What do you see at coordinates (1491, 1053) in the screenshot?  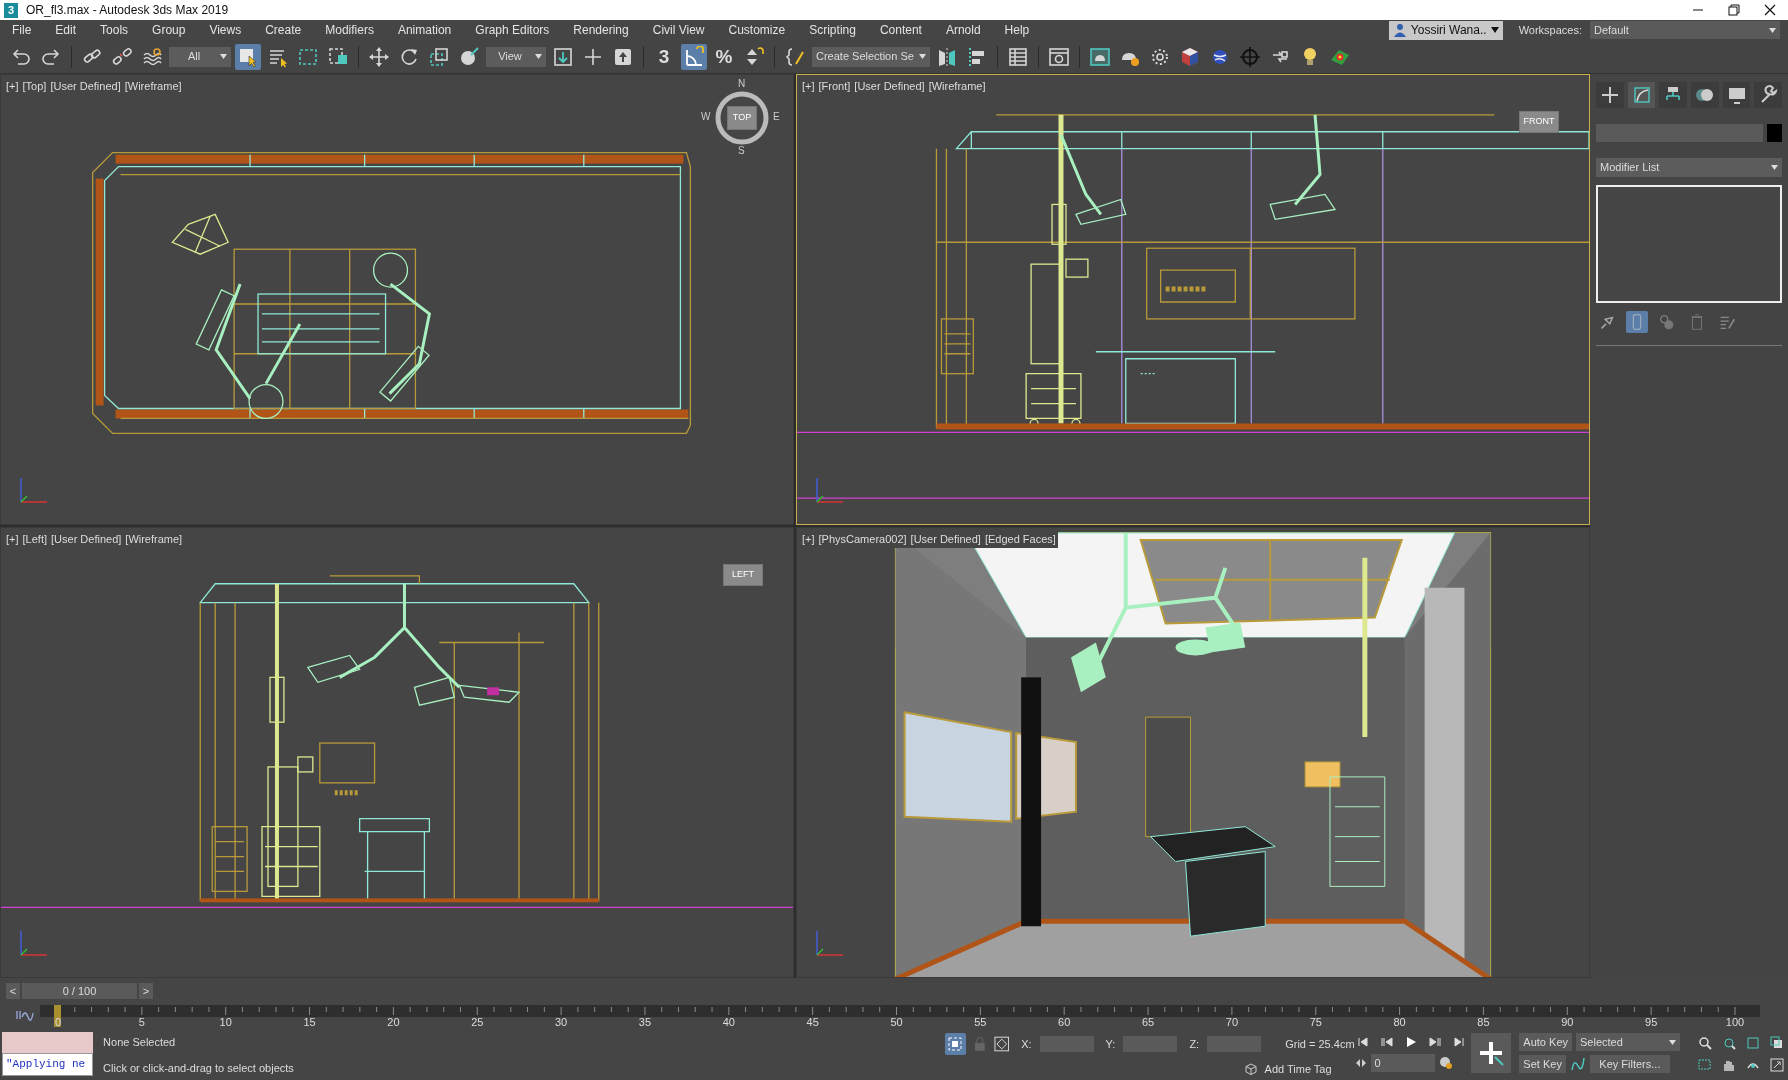 I see `set-key-button` at bounding box center [1491, 1053].